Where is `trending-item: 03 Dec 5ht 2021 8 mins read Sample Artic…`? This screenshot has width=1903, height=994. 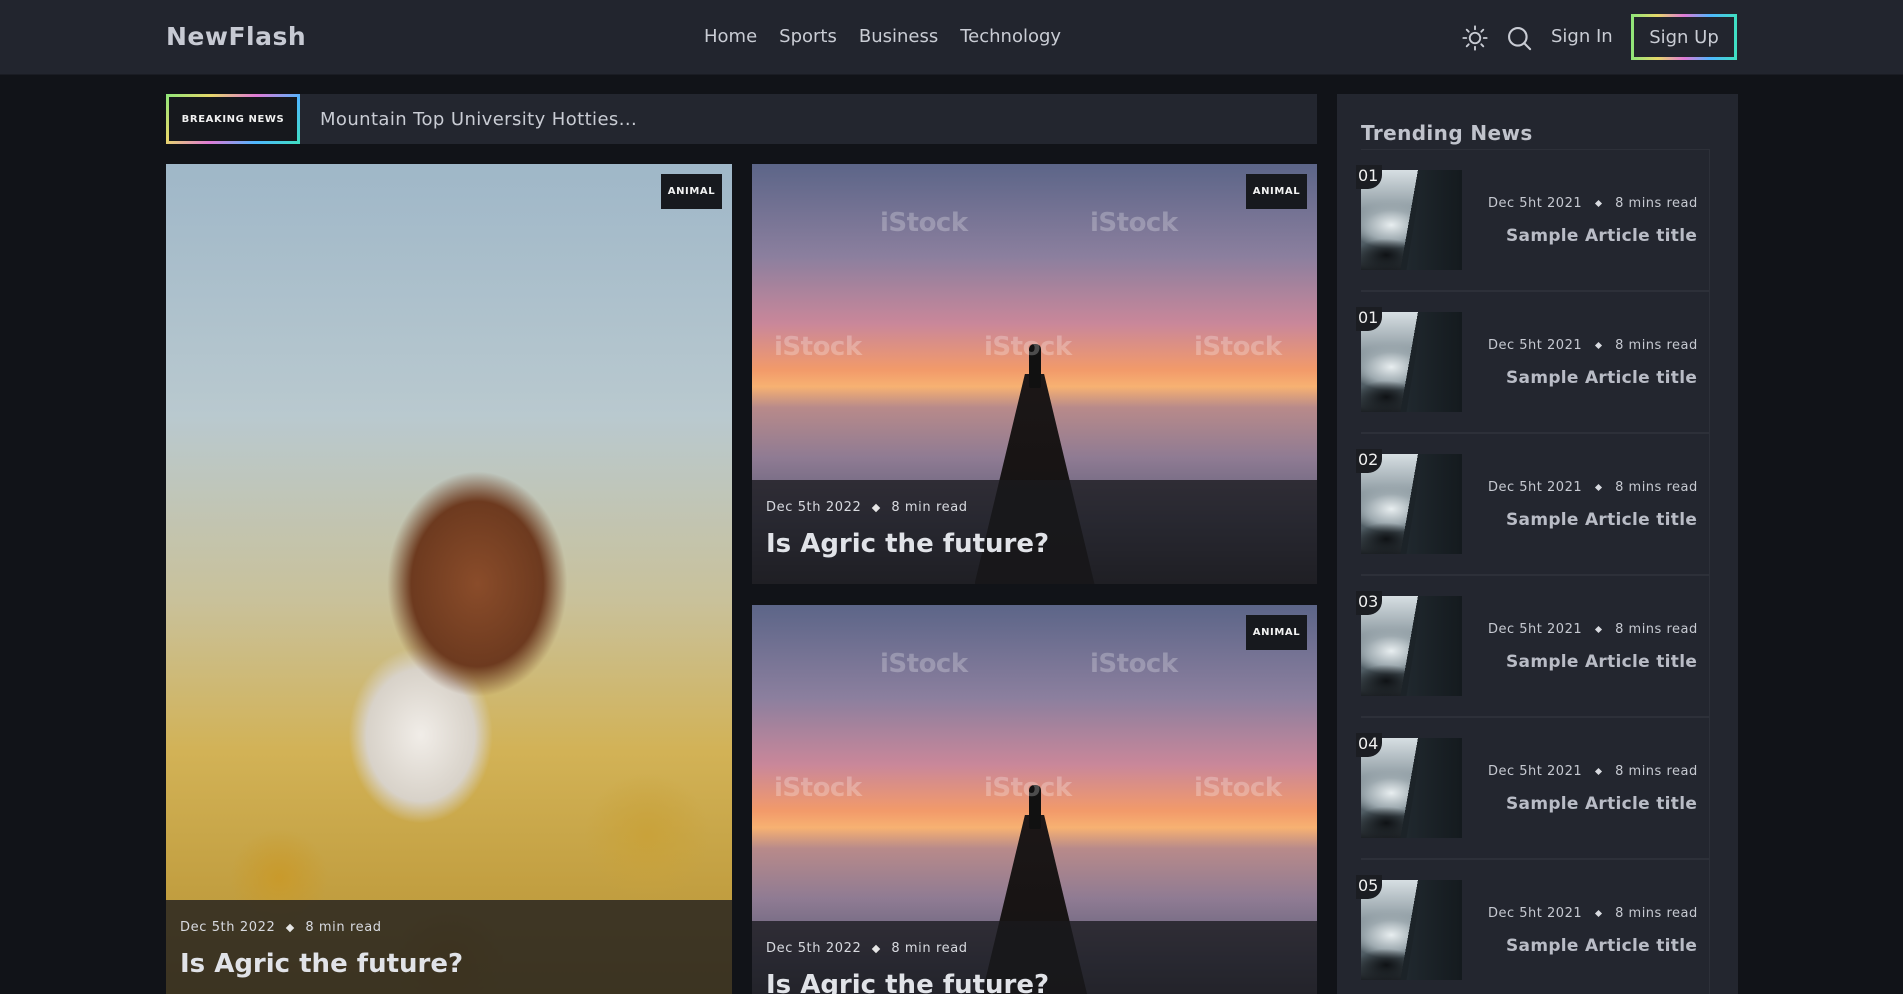 trending-item: 03 Dec 5ht 2021 8 mins read Sample Artic… is located at coordinates (1533, 646).